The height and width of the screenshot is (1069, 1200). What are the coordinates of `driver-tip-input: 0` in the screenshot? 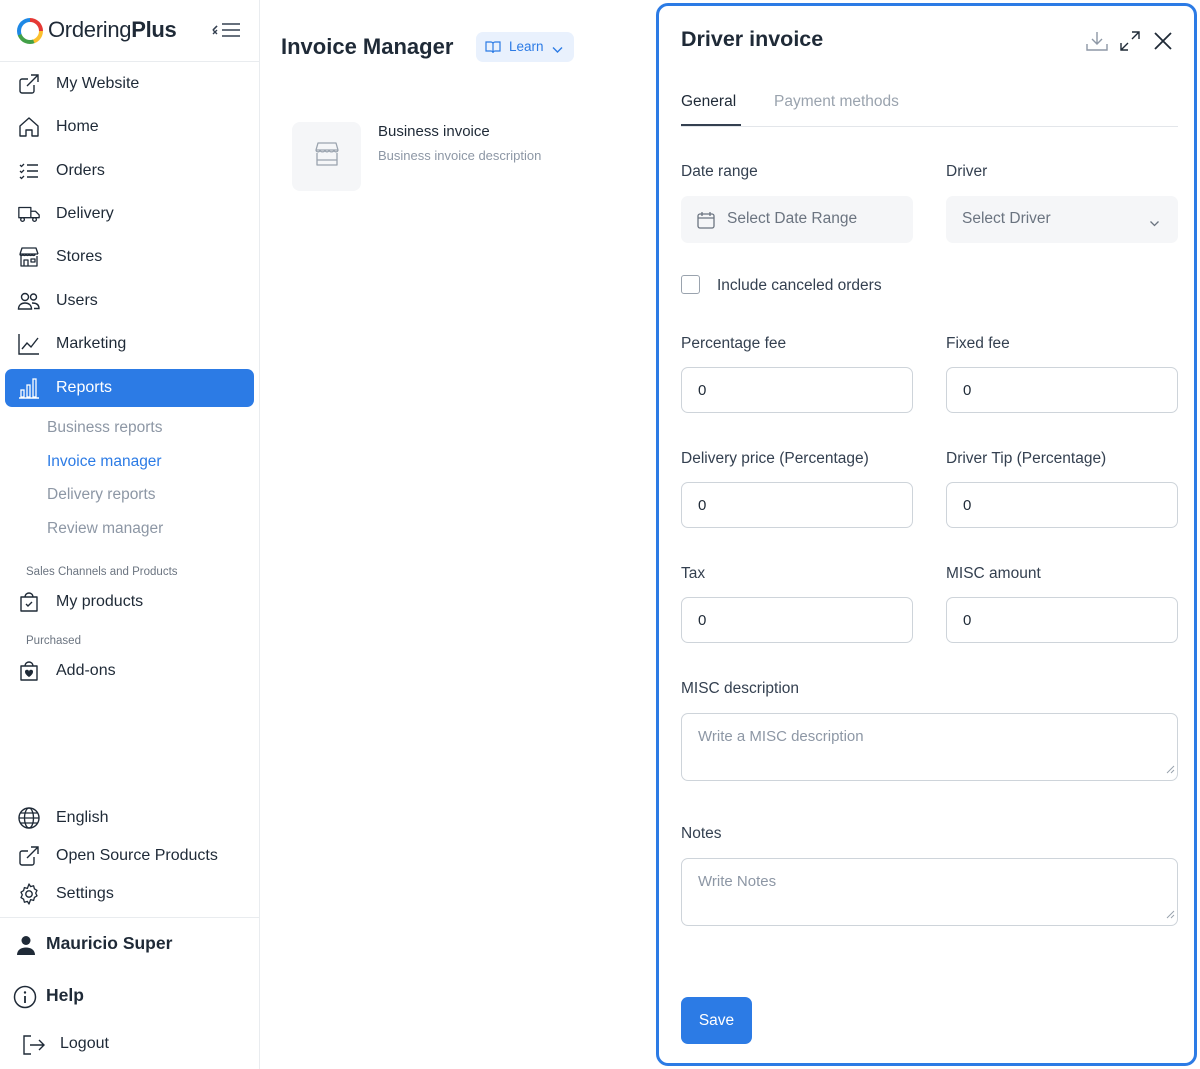 It's located at (1062, 505).